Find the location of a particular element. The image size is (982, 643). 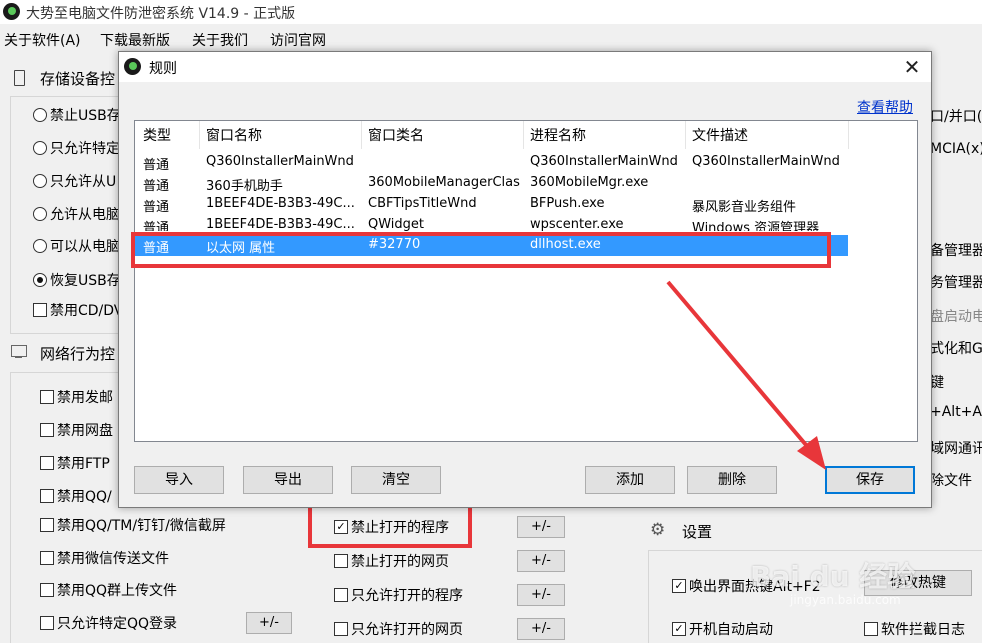

checkbox-block-webpages: 禁止打开的网页 is located at coordinates (391, 561).